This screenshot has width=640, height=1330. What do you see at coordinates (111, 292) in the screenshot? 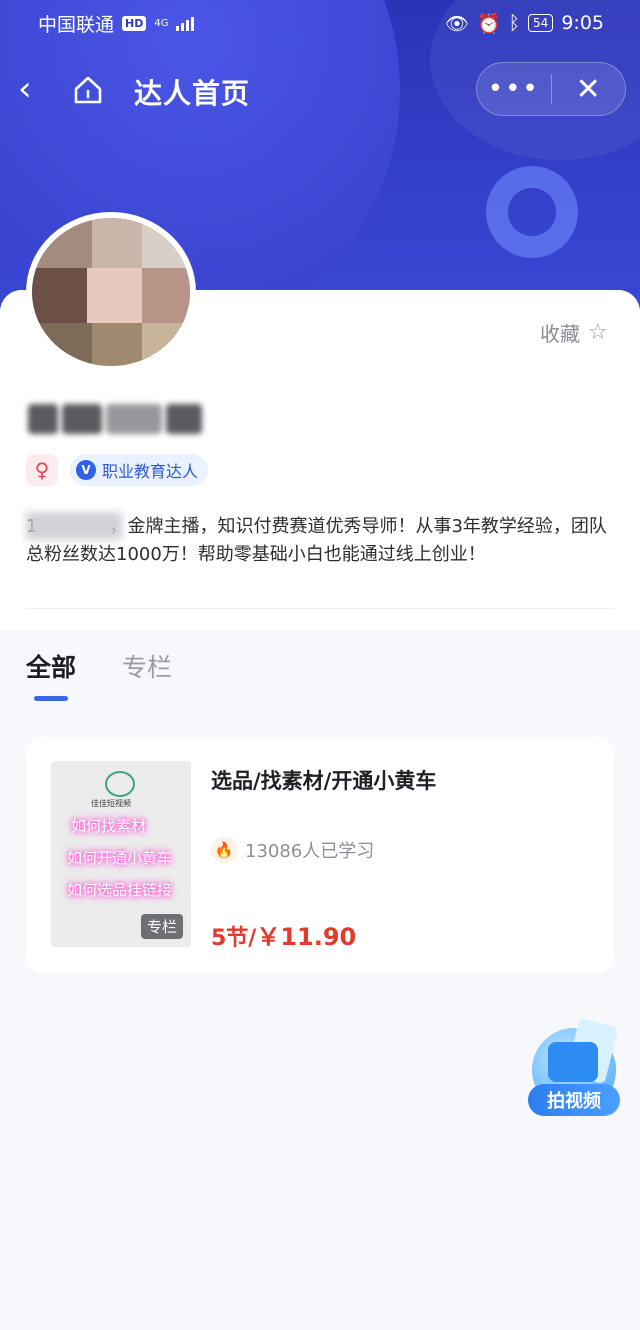
I see `avatar` at bounding box center [111, 292].